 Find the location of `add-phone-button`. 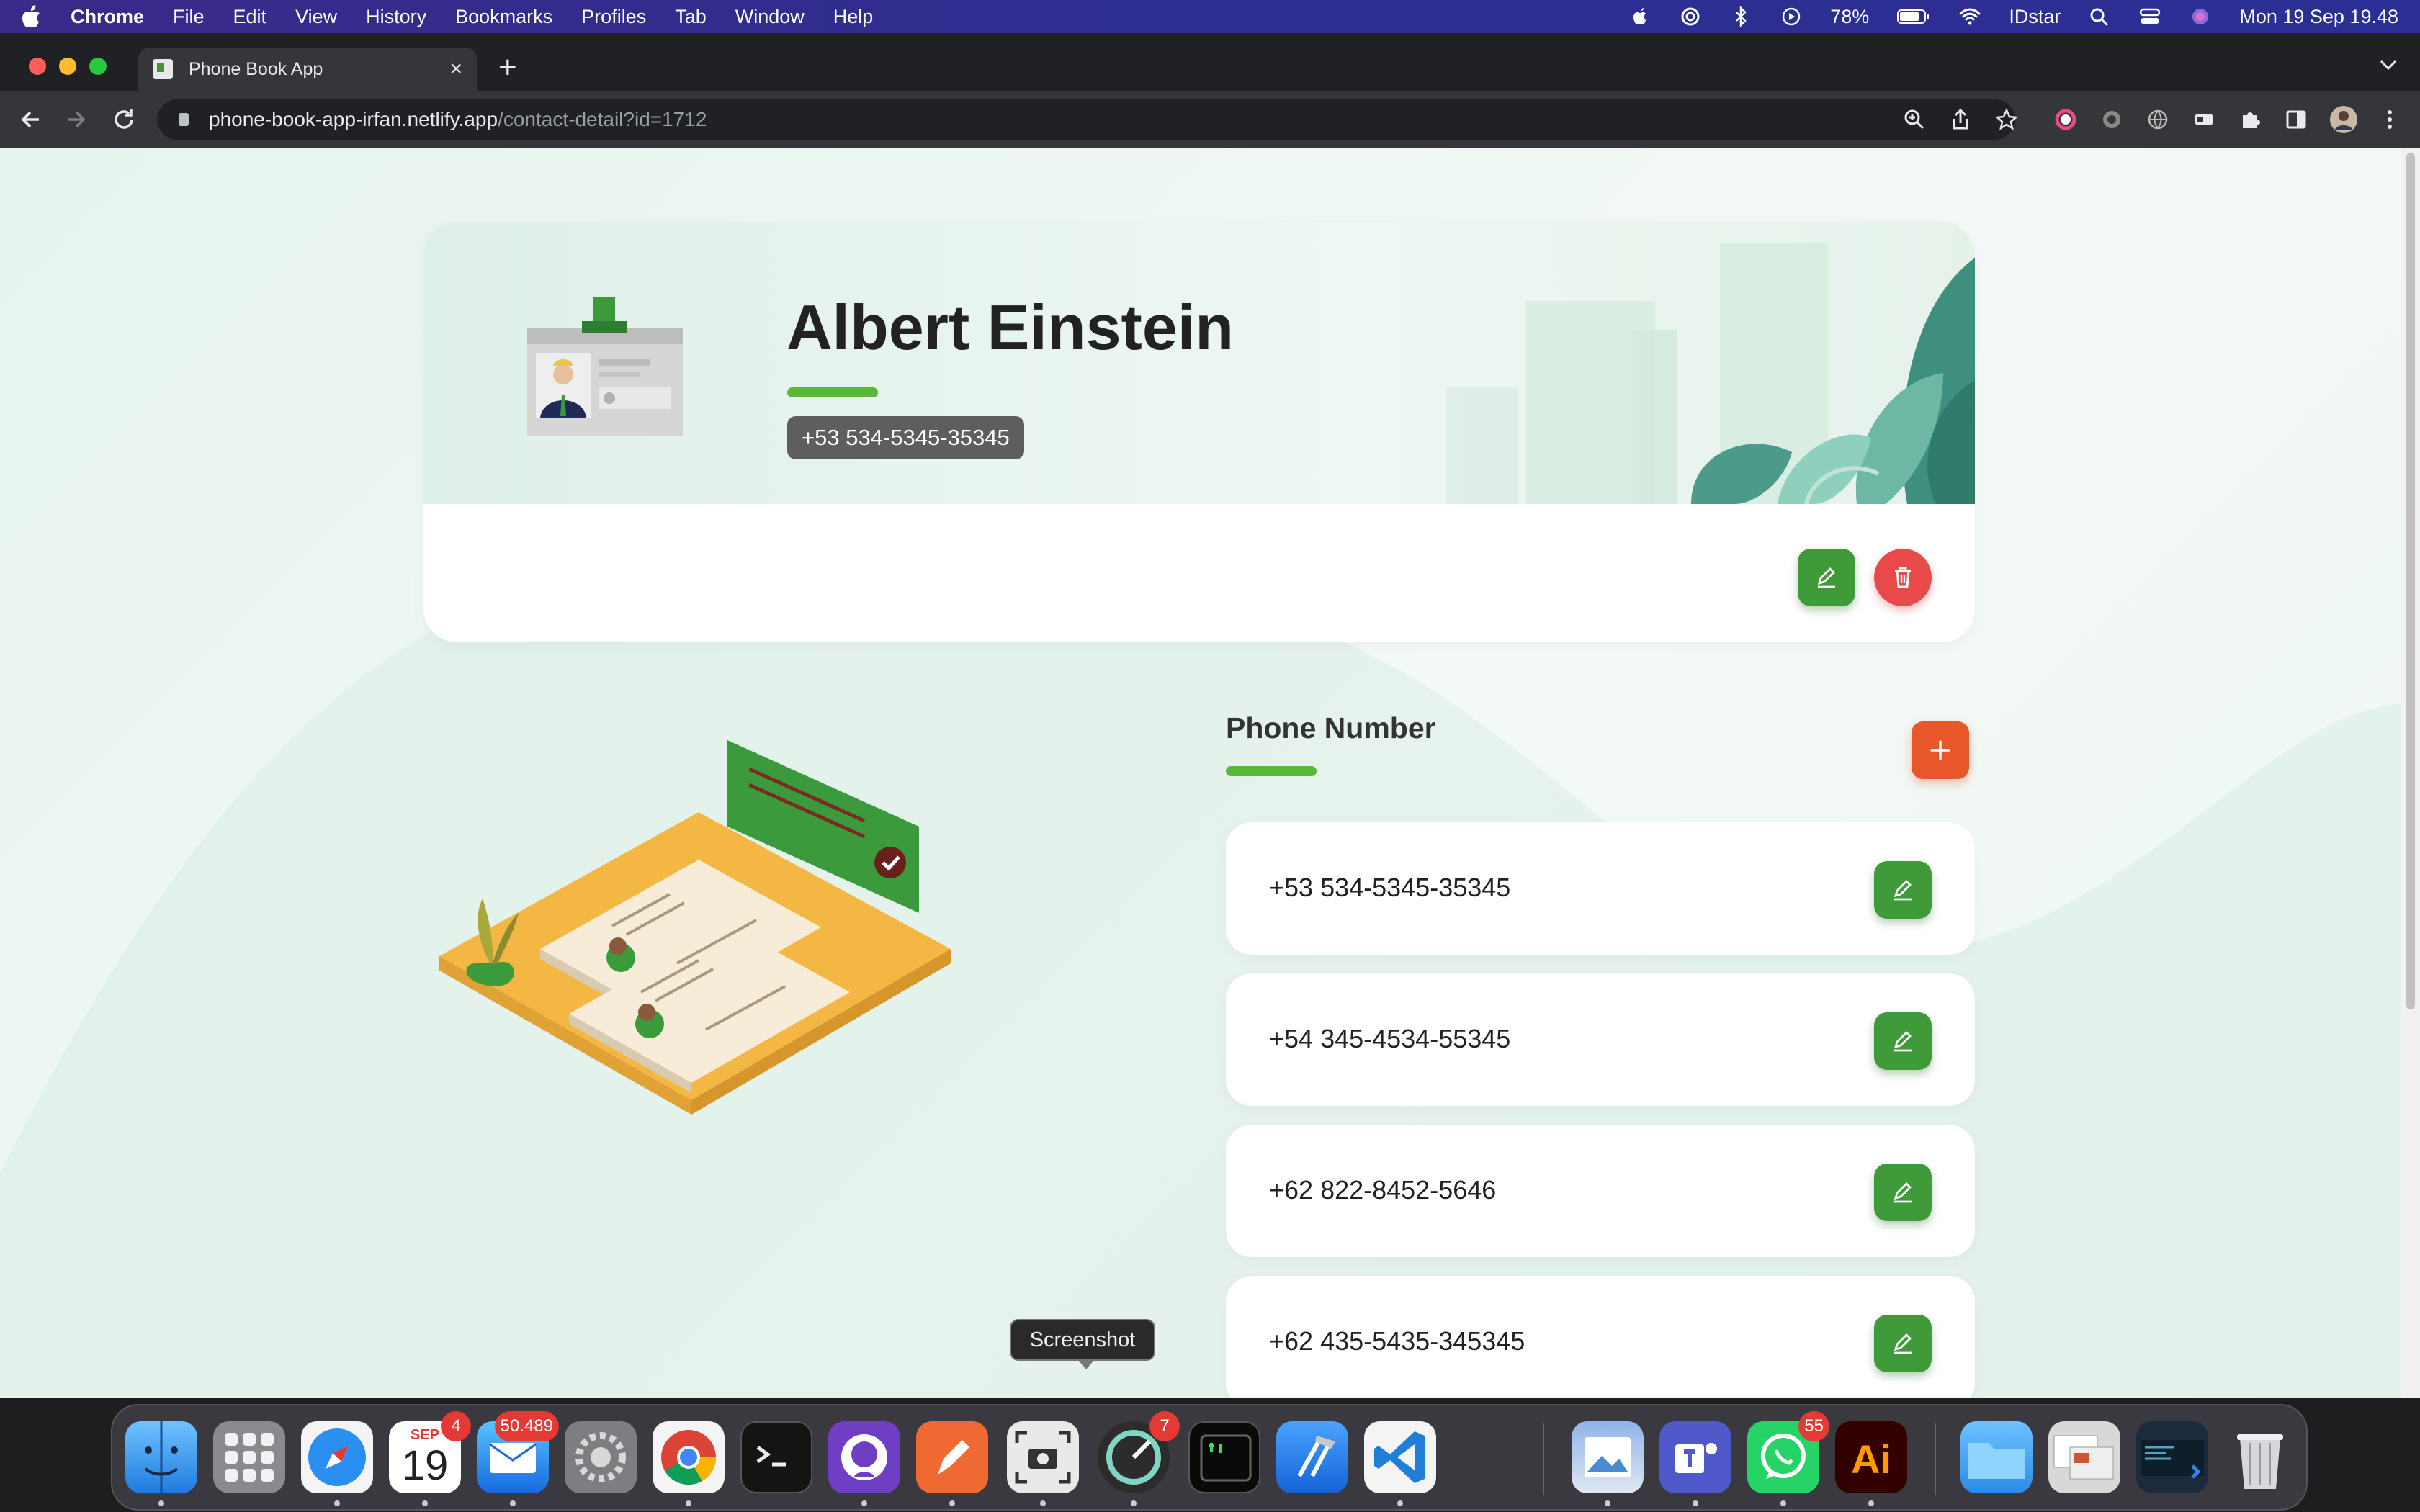

add-phone-button is located at coordinates (1941, 750).